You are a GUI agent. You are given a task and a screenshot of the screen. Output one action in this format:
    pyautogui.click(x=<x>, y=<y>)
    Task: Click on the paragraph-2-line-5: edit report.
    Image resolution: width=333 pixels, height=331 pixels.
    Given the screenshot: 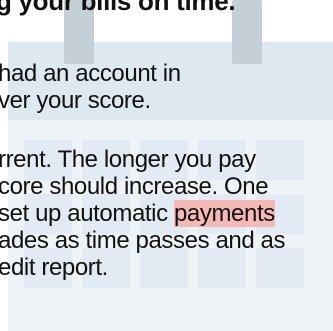 What is the action you would take?
    pyautogui.click(x=54, y=267)
    